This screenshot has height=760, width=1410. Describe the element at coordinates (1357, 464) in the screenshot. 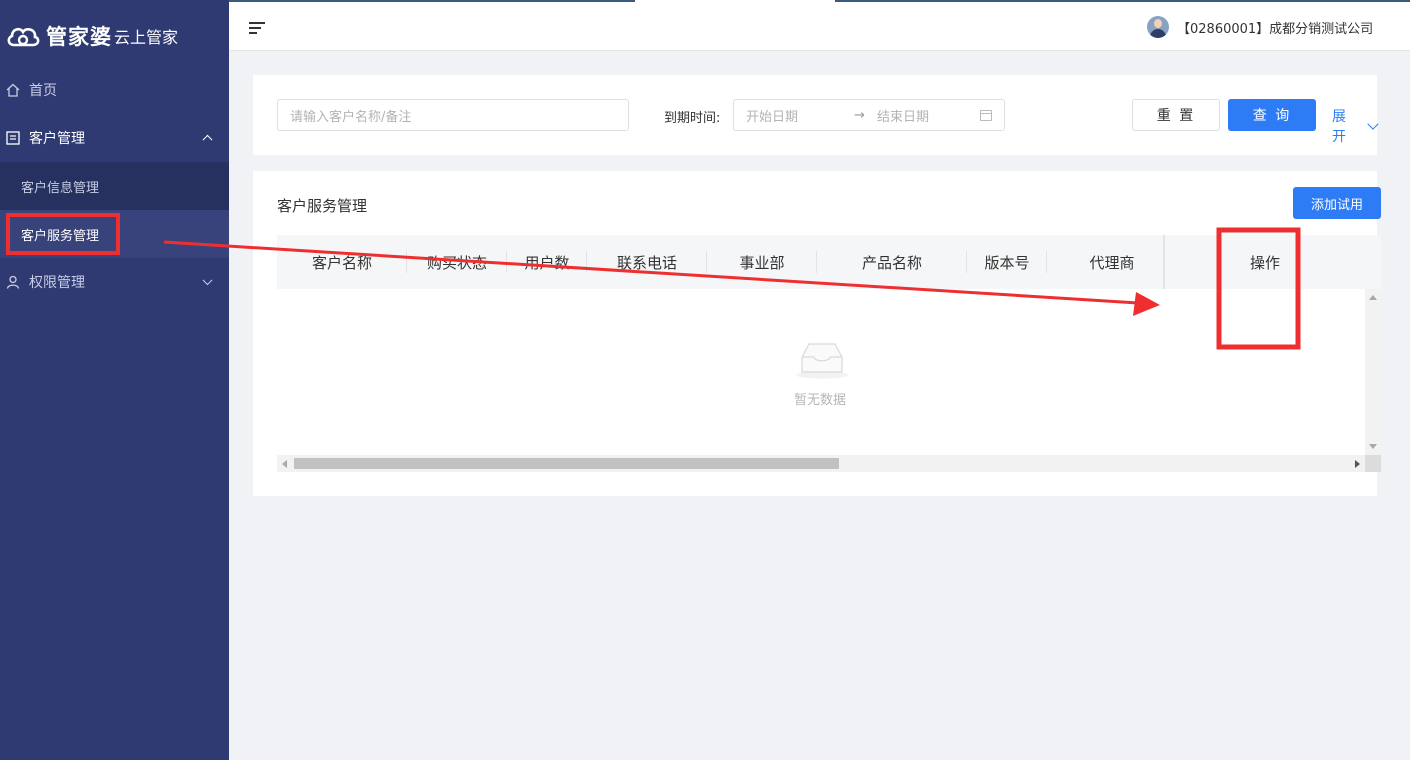

I see `scroll-right-icon` at that location.